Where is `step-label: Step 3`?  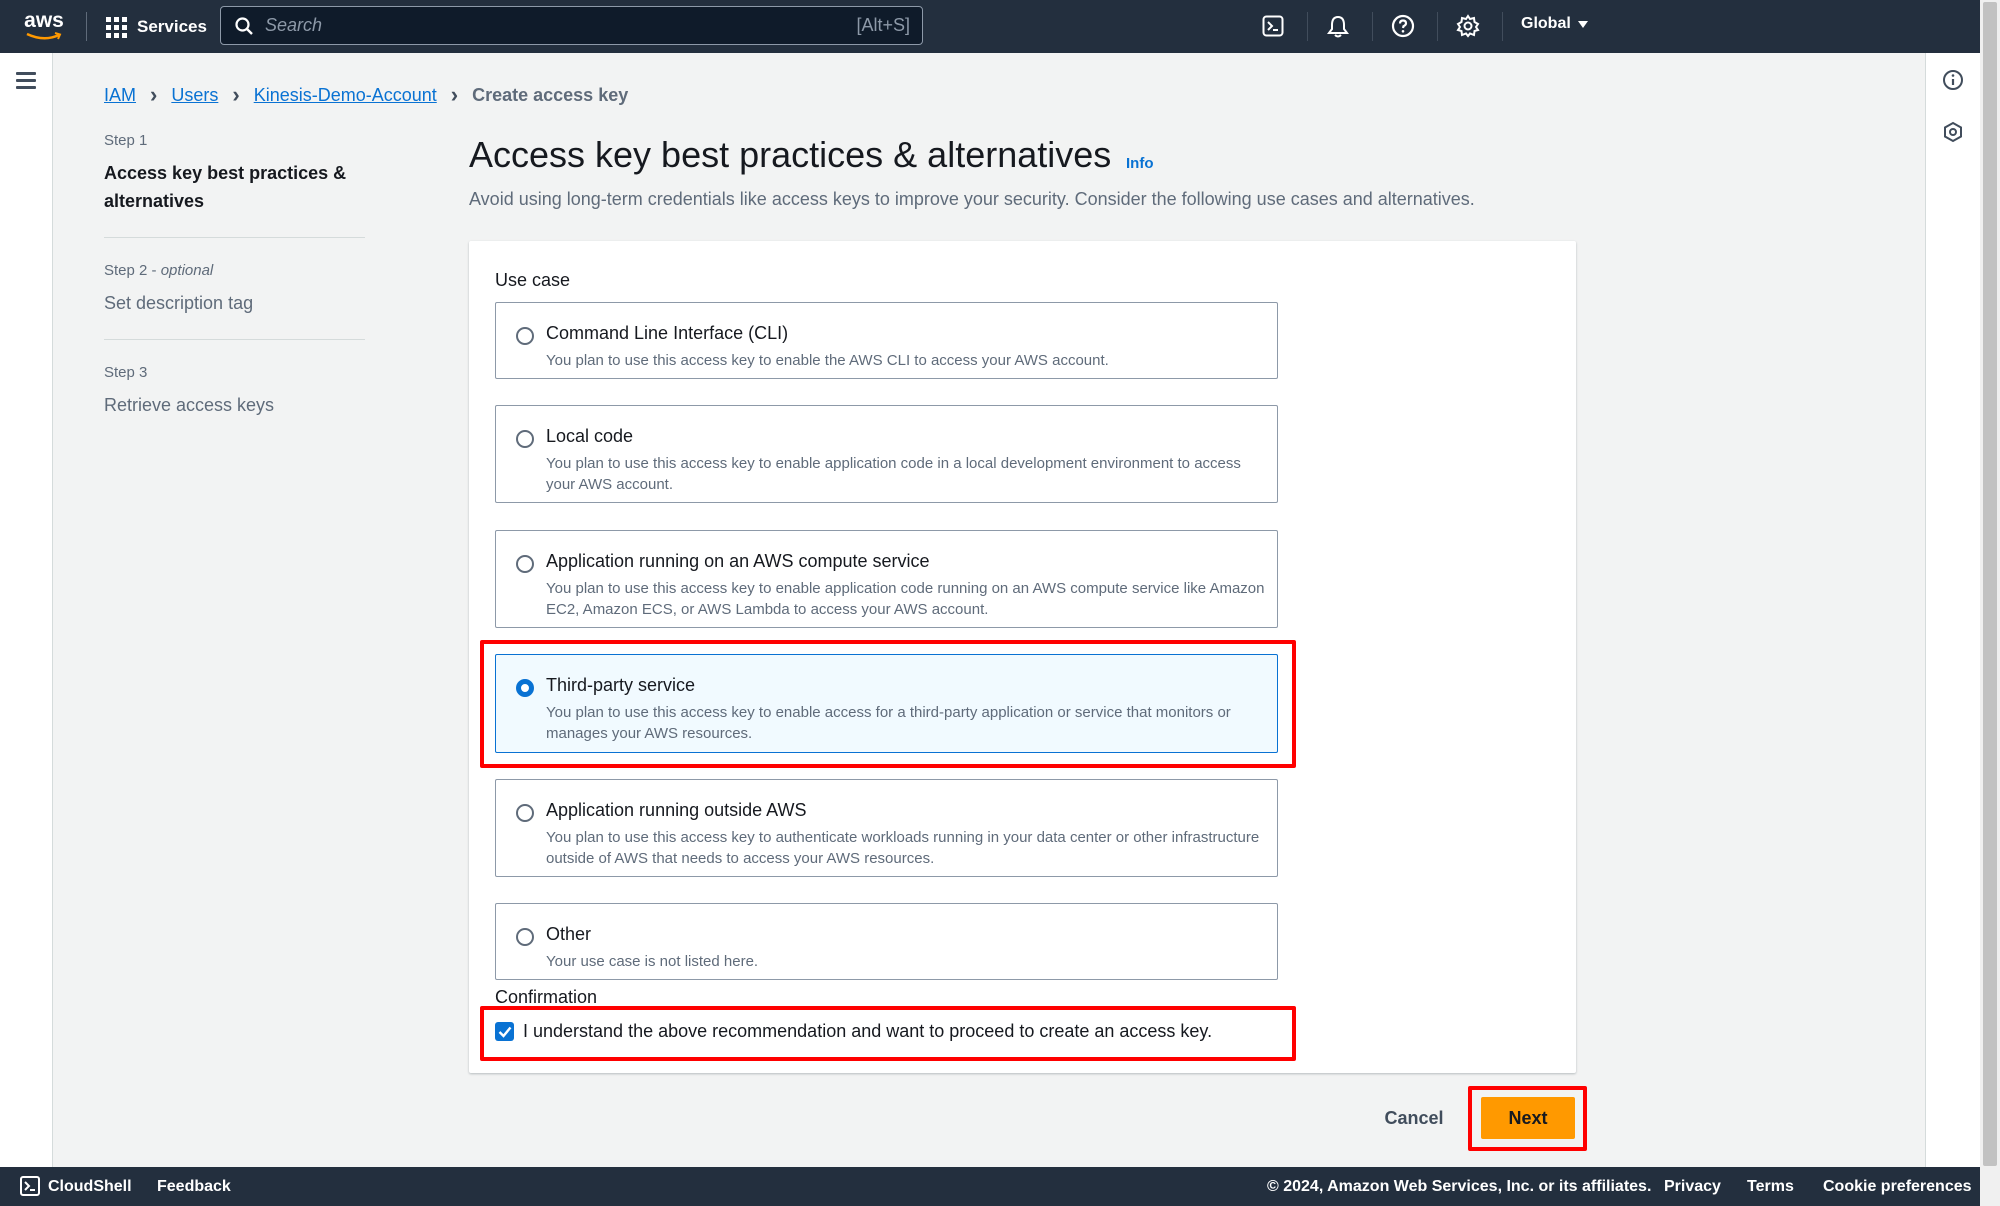
step-label: Step 3 is located at coordinates (126, 372).